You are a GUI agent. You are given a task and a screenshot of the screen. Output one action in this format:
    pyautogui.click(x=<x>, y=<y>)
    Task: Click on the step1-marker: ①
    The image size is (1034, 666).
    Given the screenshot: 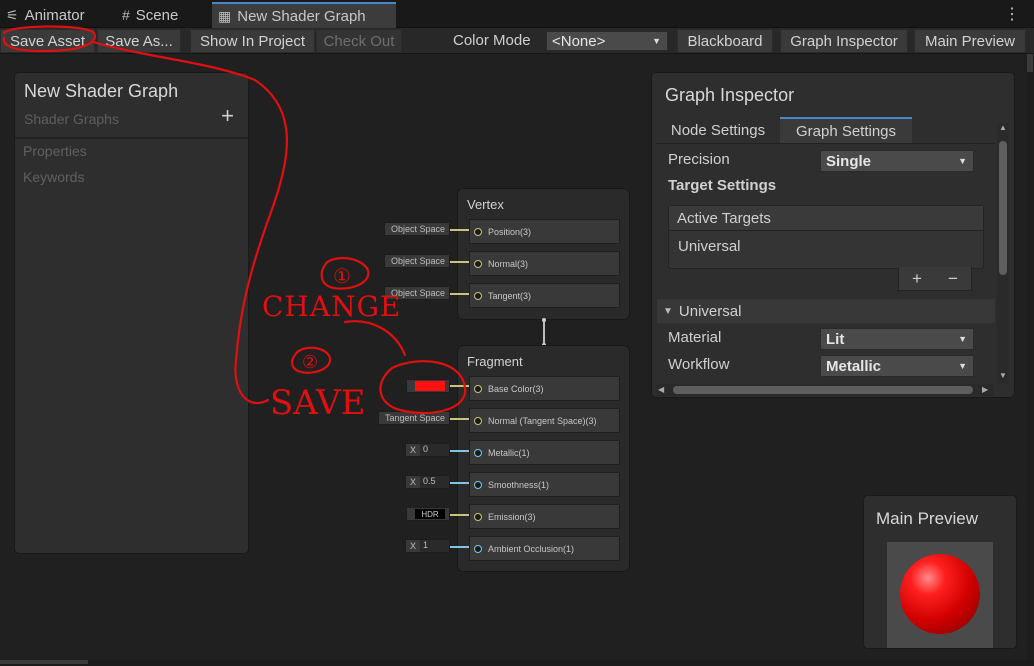 What is the action you would take?
    pyautogui.click(x=342, y=276)
    